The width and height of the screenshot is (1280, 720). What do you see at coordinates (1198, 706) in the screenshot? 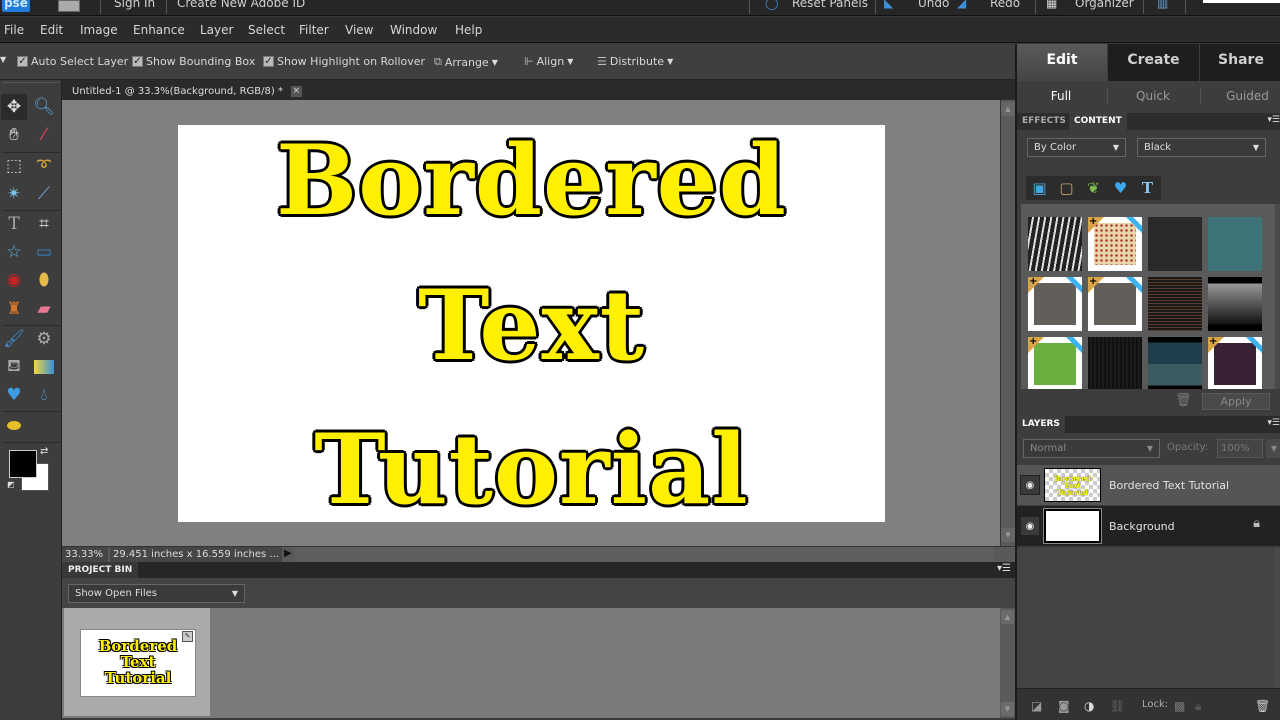
I see `lock-all-icon: 🔒︎` at bounding box center [1198, 706].